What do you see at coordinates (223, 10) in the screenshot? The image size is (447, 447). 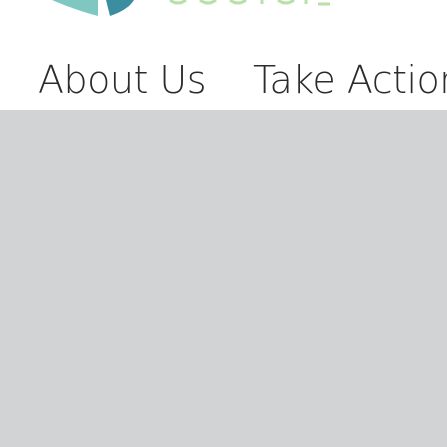 I see `teal-leaf-logo-icon` at bounding box center [223, 10].